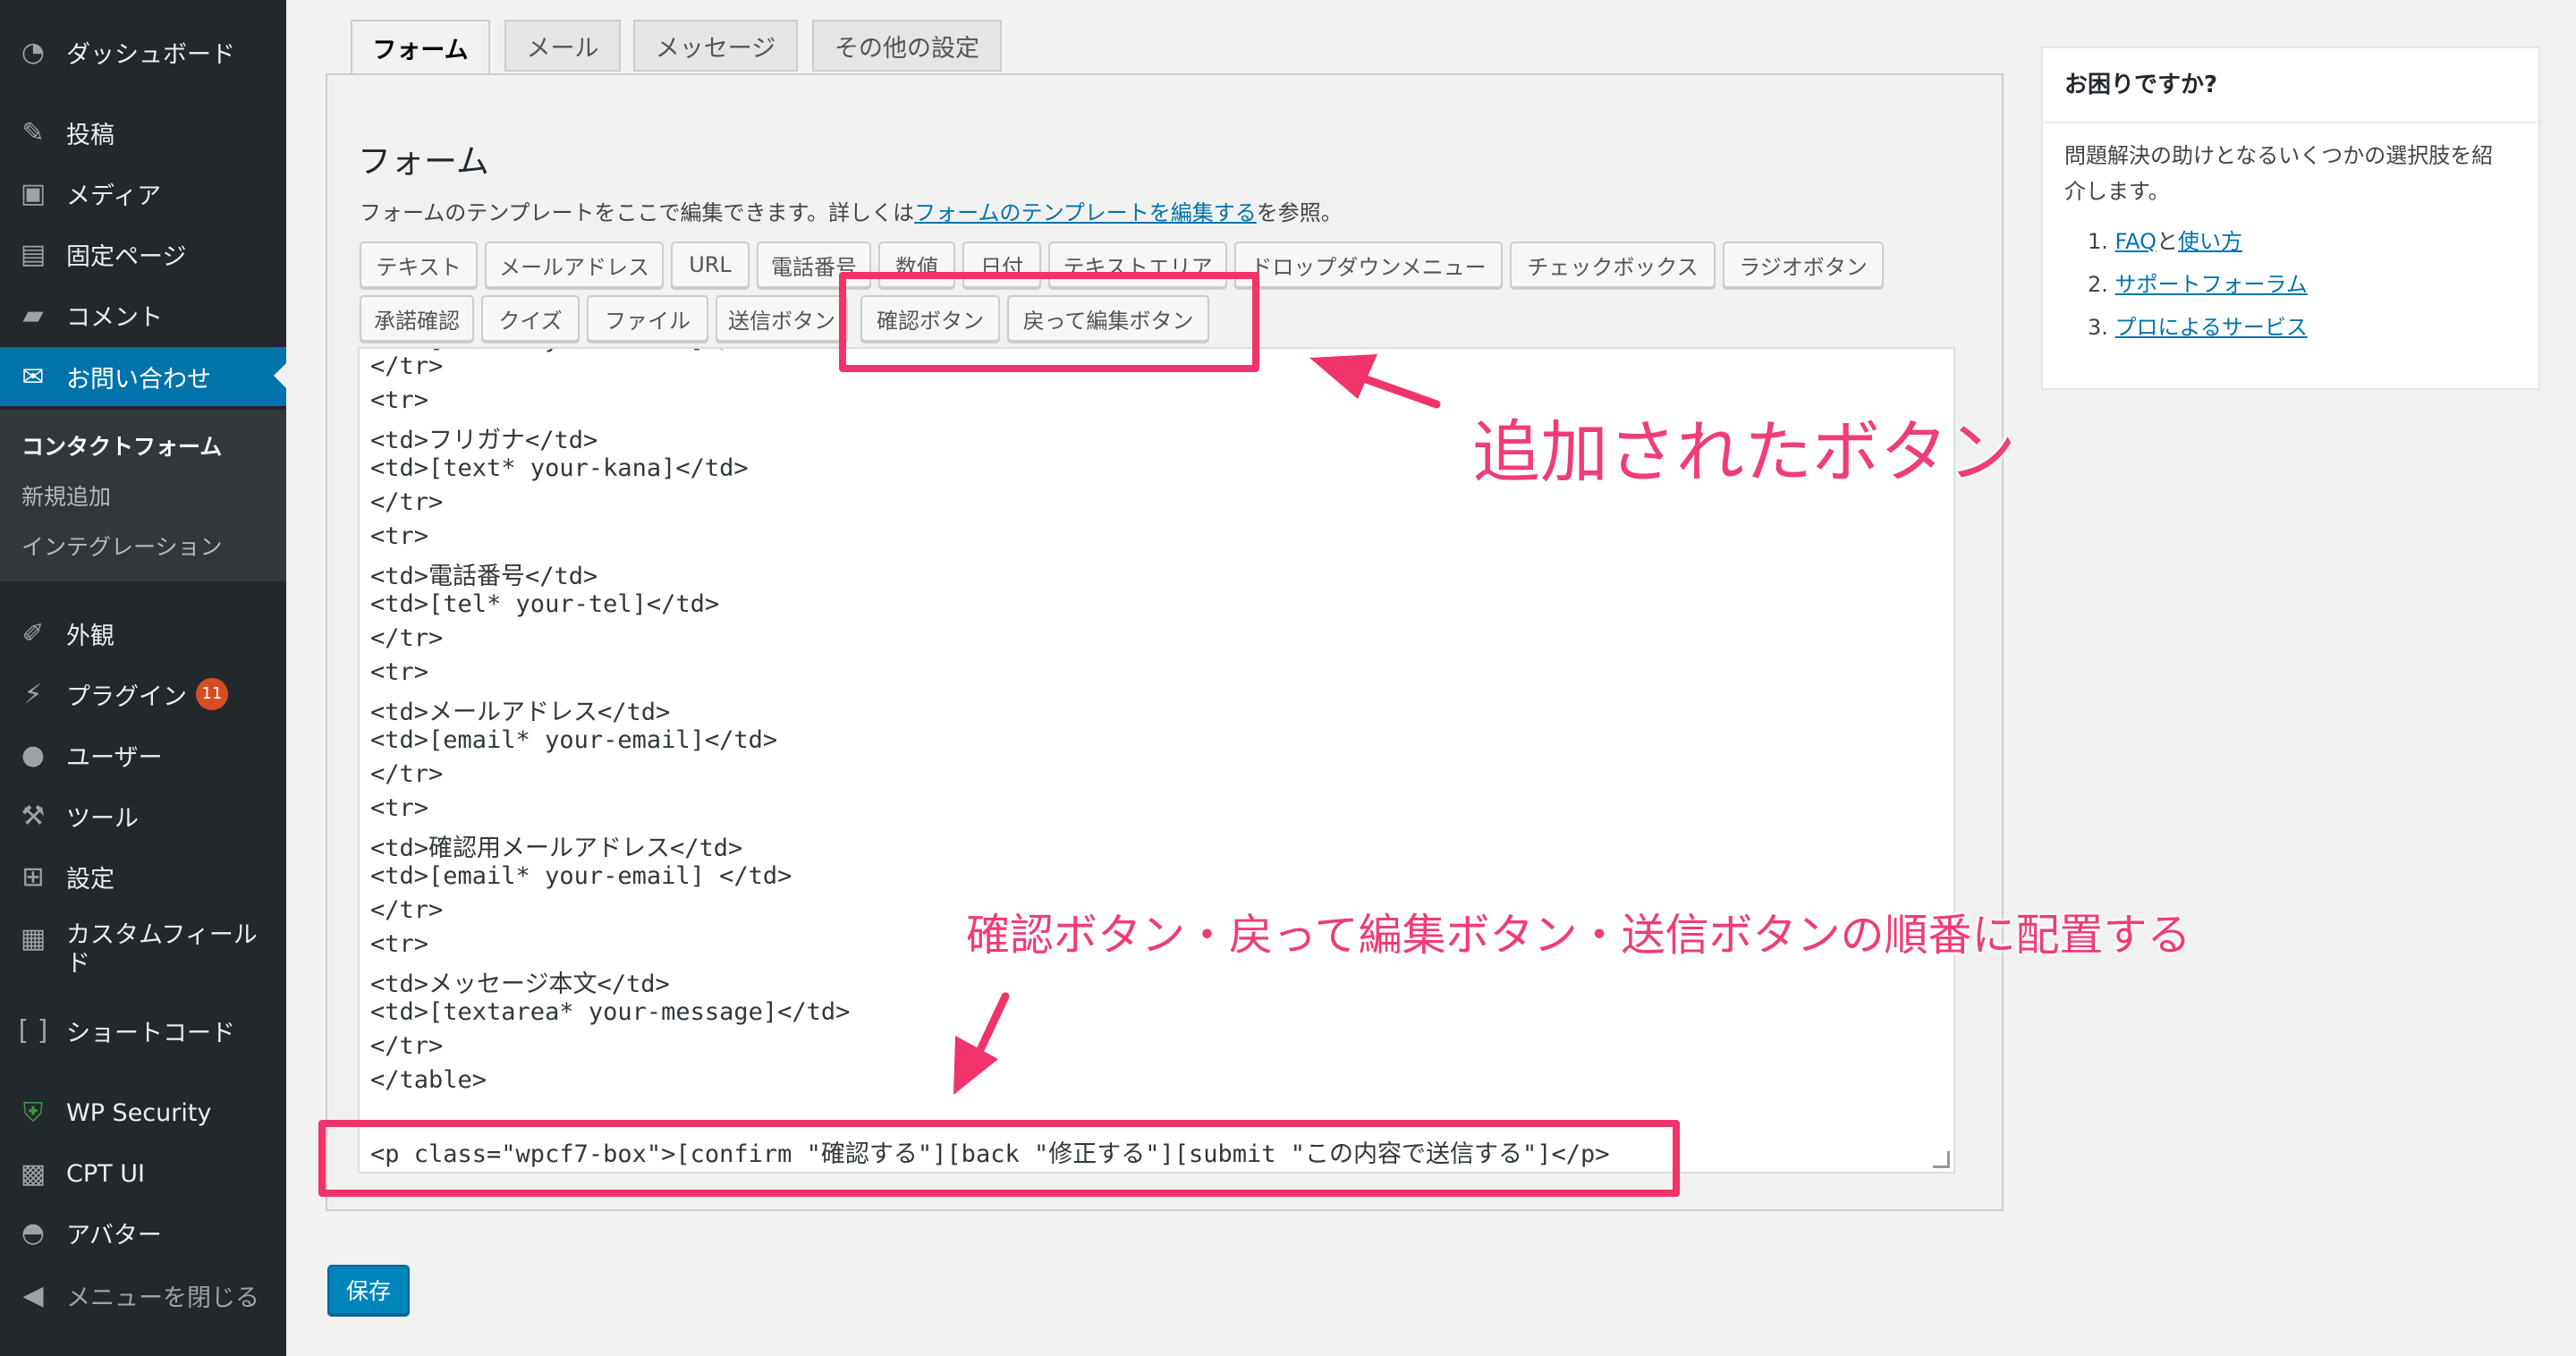  Describe the element at coordinates (710, 265) in the screenshot. I see `tag-button-url: URL` at that location.